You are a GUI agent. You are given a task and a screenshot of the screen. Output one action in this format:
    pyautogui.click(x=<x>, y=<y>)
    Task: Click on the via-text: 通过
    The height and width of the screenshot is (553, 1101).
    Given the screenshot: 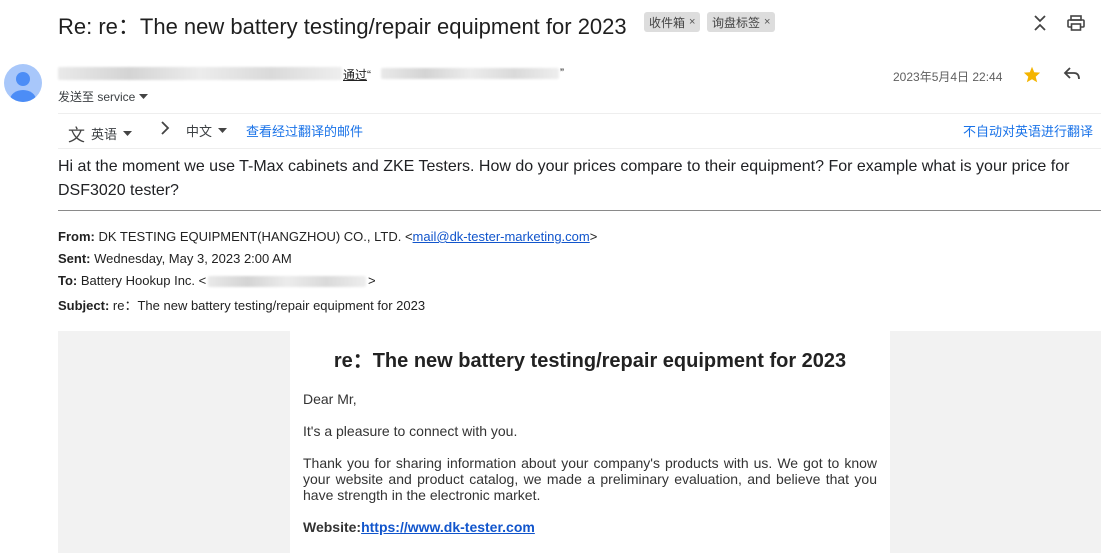 What is the action you would take?
    pyautogui.click(x=355, y=75)
    